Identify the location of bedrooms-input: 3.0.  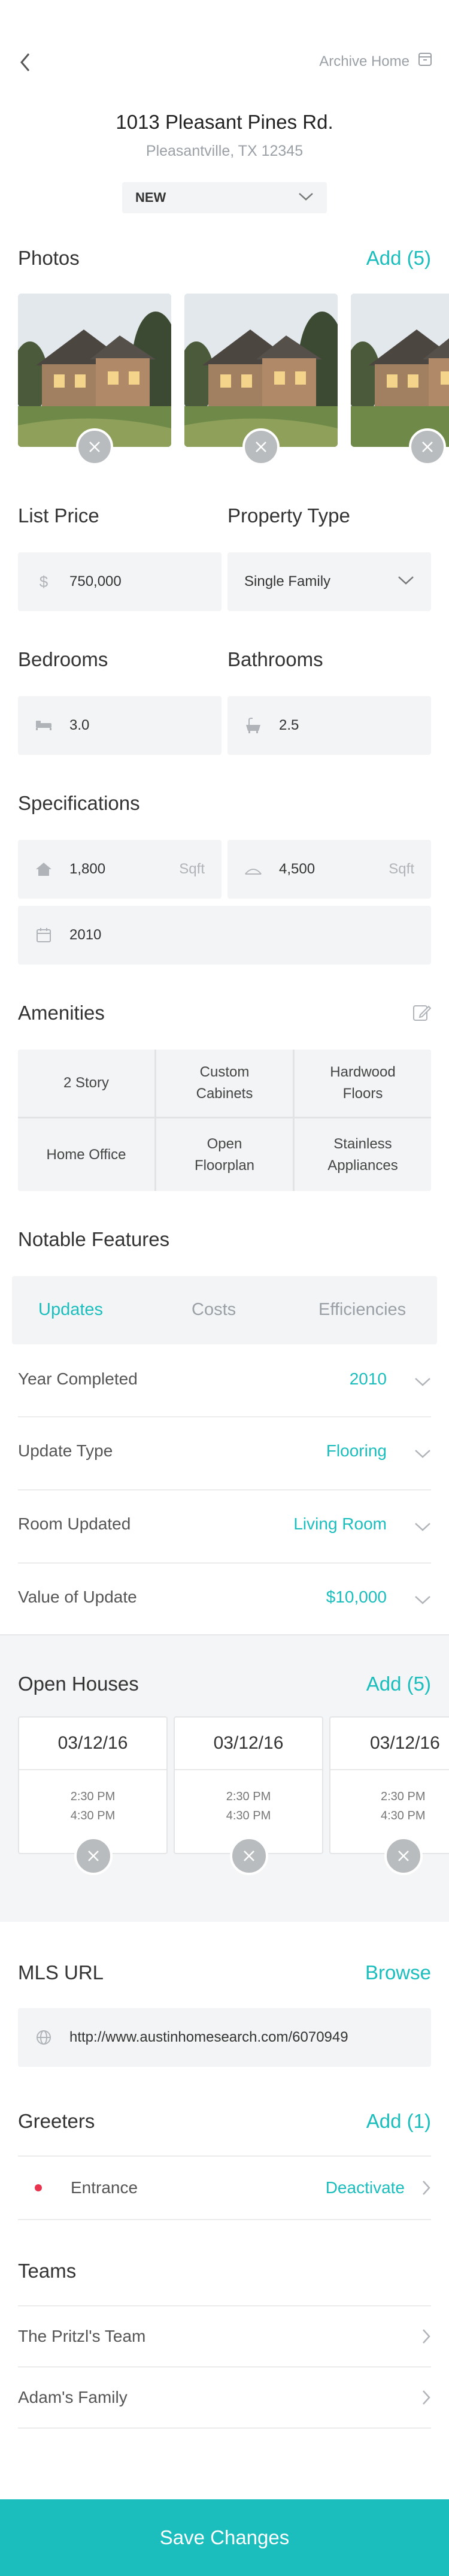
(120, 725).